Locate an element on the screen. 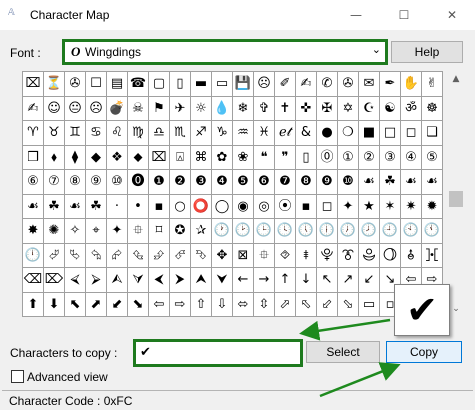 This screenshot has width=475, height=410. annotation-arrows is located at coordinates (350, 358).